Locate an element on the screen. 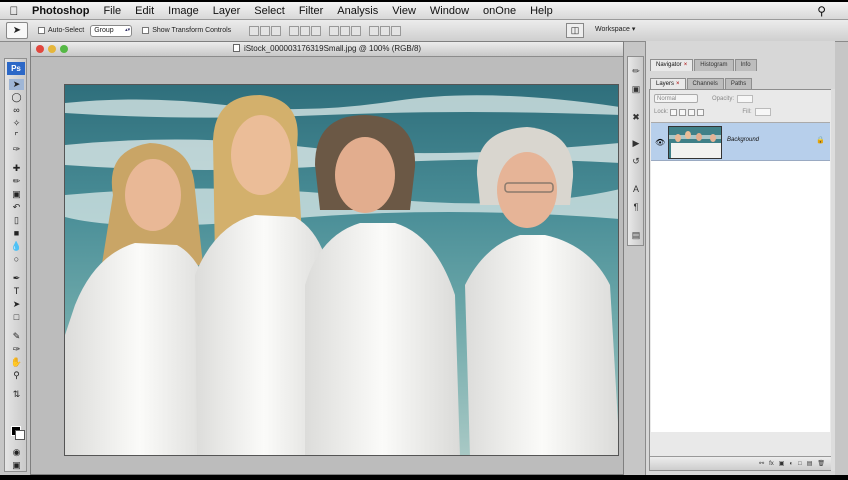 This screenshot has height=480, width=848. clone-stamp-tool-icon: ▣ is located at coordinates (16, 194).